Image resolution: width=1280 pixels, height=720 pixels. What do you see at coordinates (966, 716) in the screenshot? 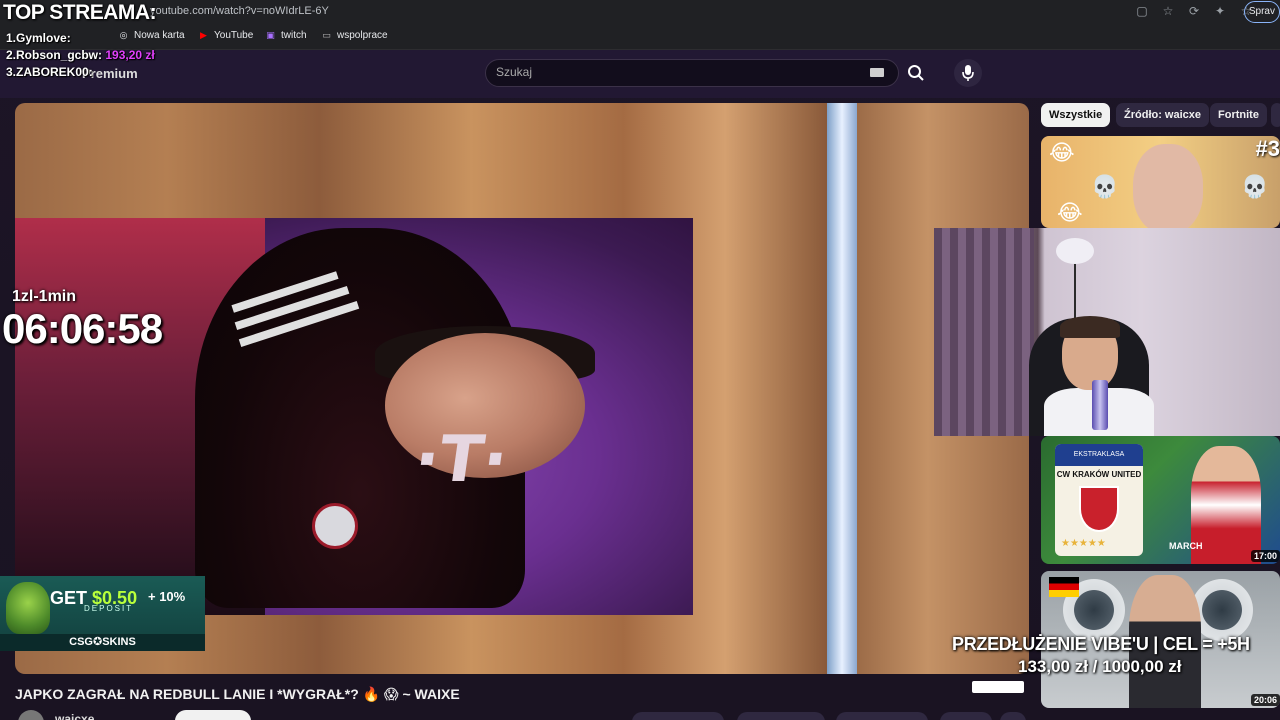
I see `clip-button` at bounding box center [966, 716].